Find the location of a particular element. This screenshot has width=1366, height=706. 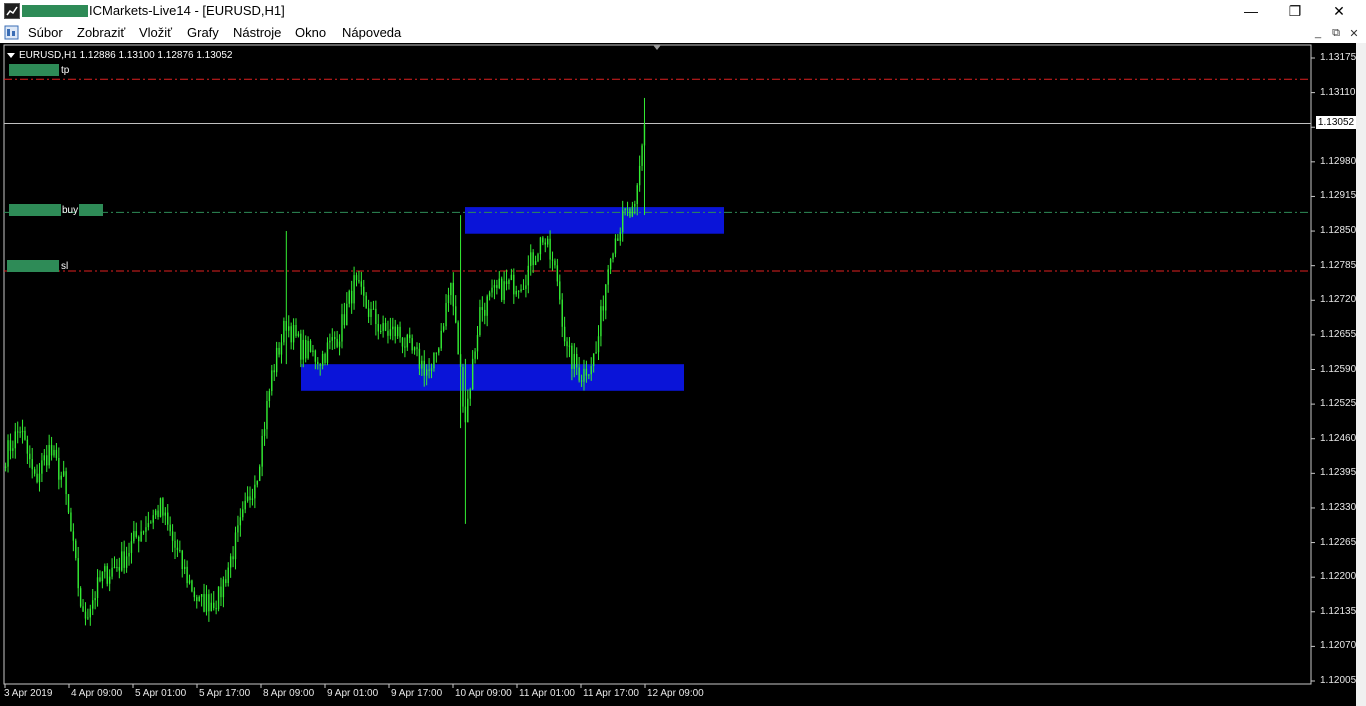

menu-help: Nápoveda is located at coordinates (371, 32).